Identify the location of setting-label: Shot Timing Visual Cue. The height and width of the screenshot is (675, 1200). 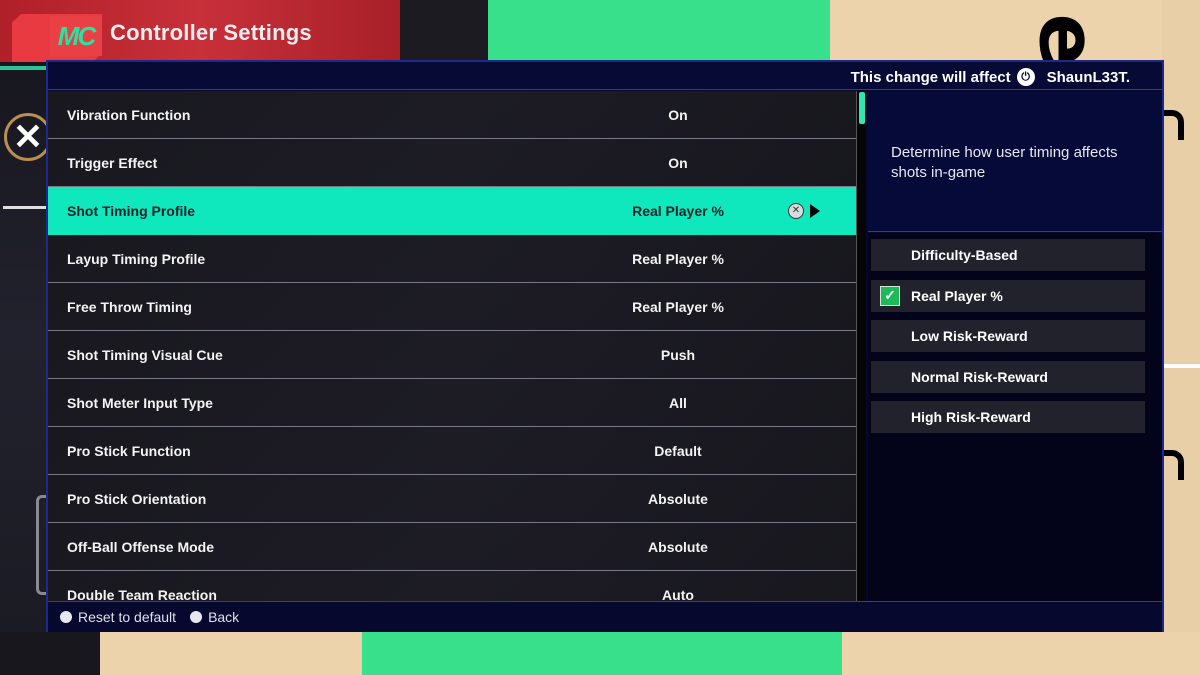
(145, 354).